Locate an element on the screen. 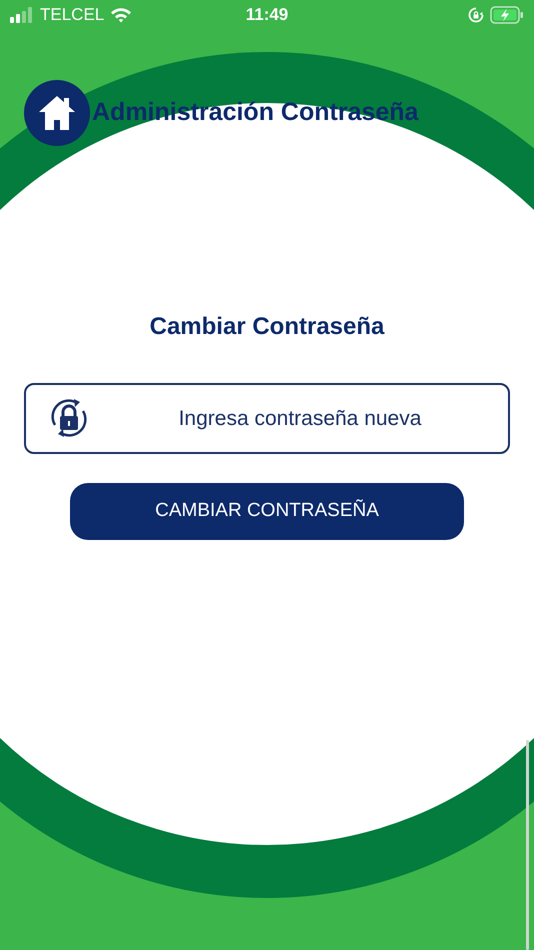 The image size is (534, 950). section-heading: Cambiar Contraseña is located at coordinates (267, 327).